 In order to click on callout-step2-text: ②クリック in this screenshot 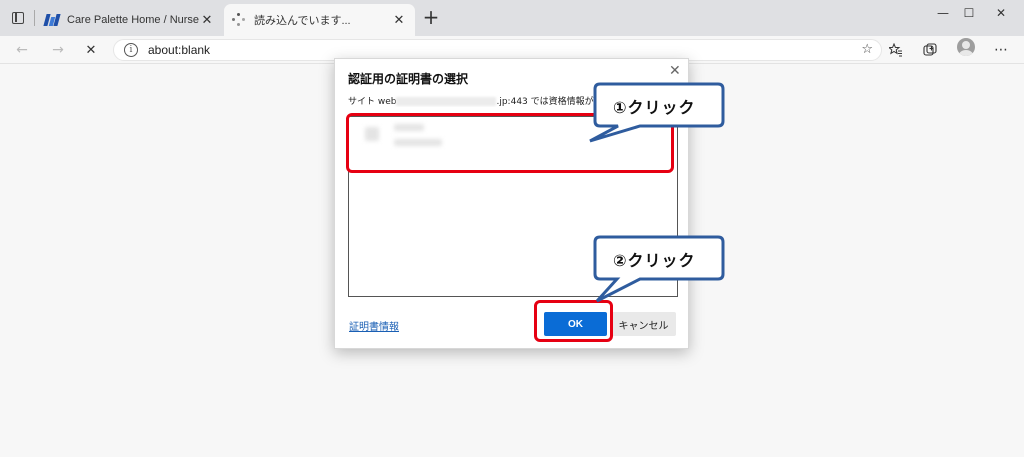, I will do `click(654, 260)`.